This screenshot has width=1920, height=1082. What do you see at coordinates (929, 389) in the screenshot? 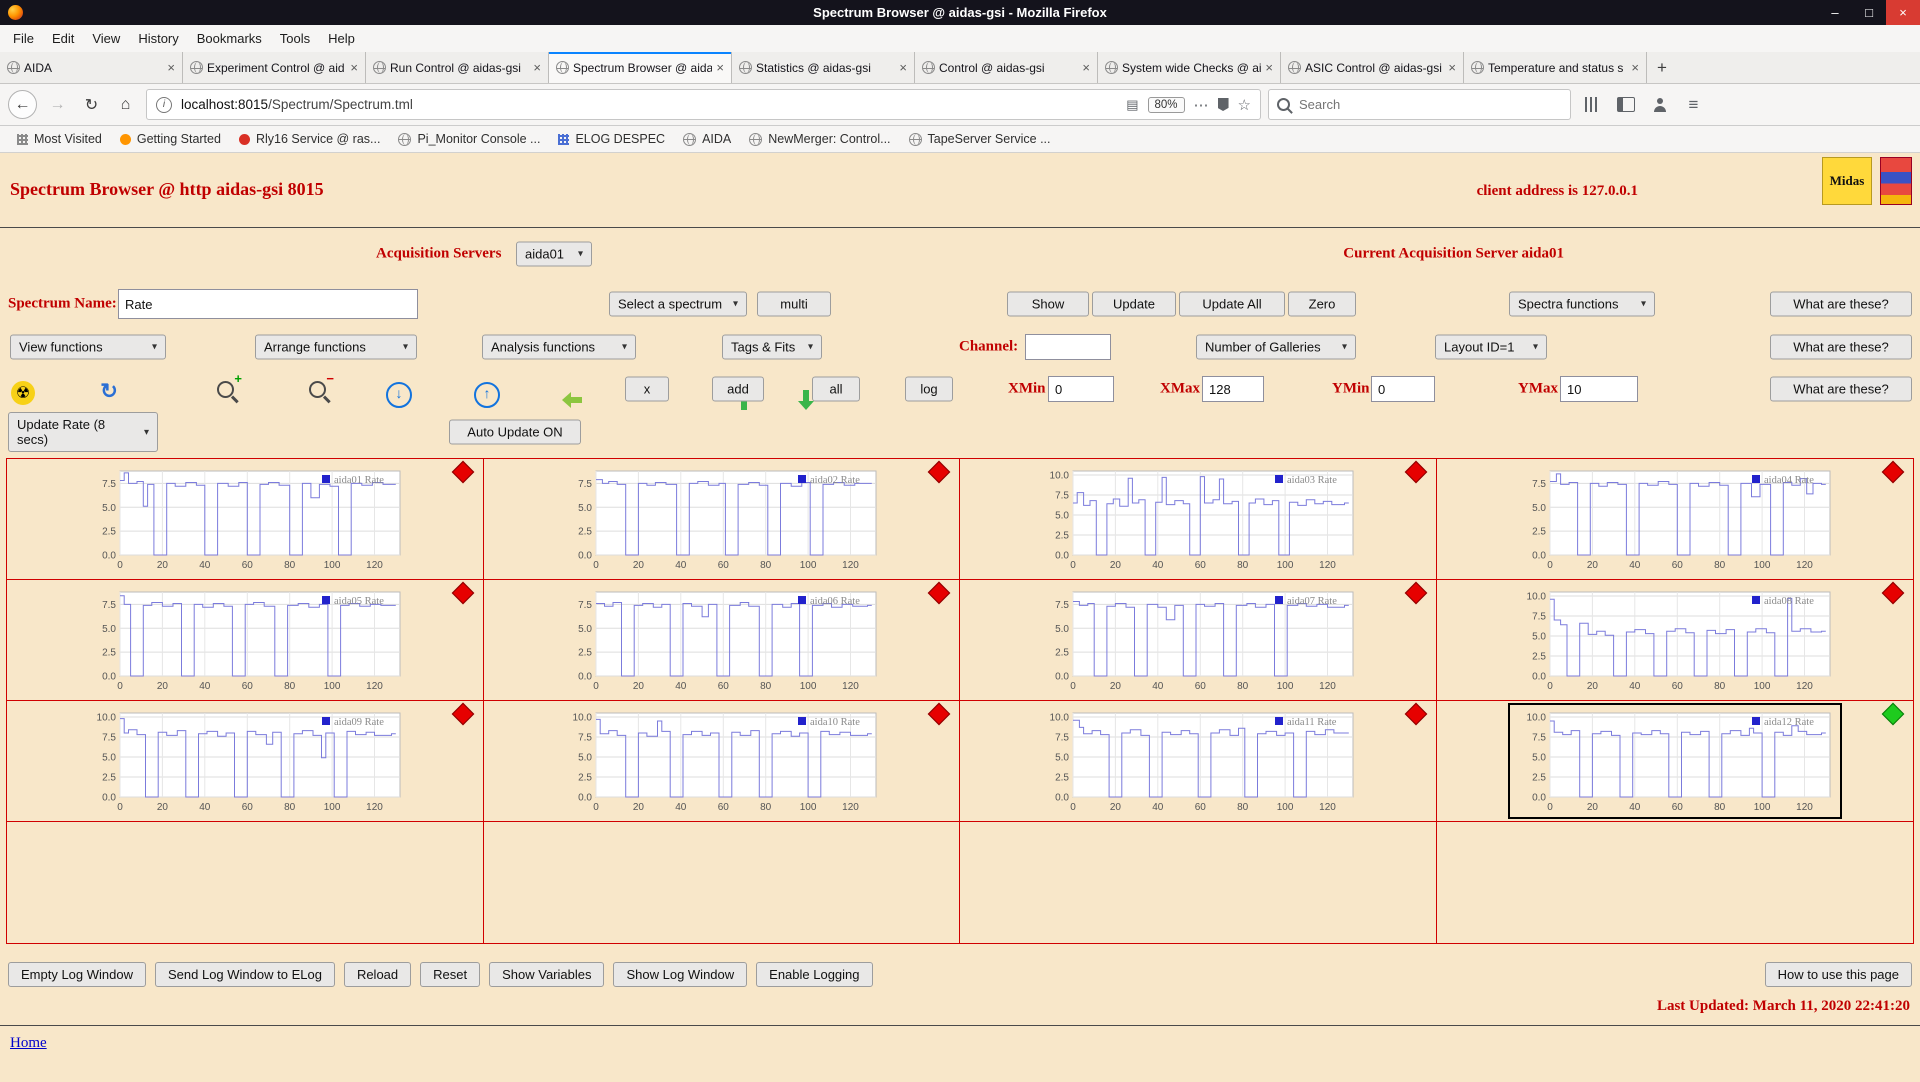
I see `log-button: log` at bounding box center [929, 389].